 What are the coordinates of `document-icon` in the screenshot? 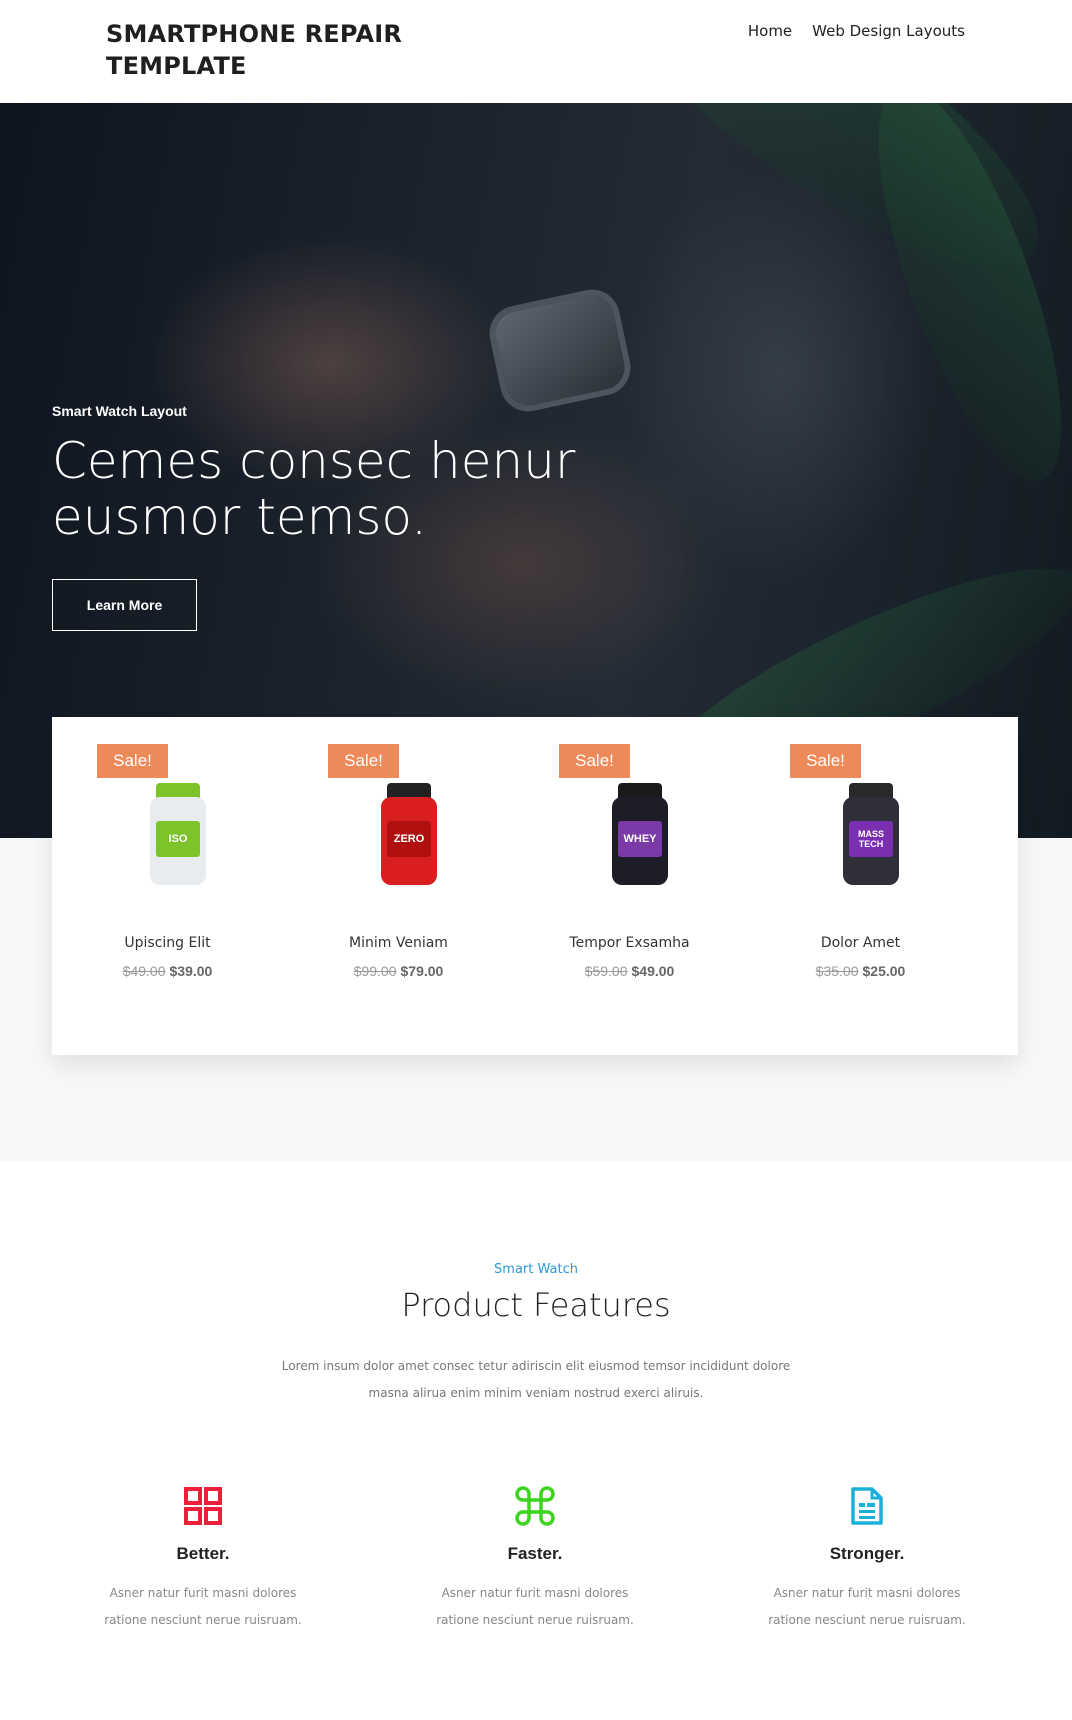 It's located at (867, 1506).